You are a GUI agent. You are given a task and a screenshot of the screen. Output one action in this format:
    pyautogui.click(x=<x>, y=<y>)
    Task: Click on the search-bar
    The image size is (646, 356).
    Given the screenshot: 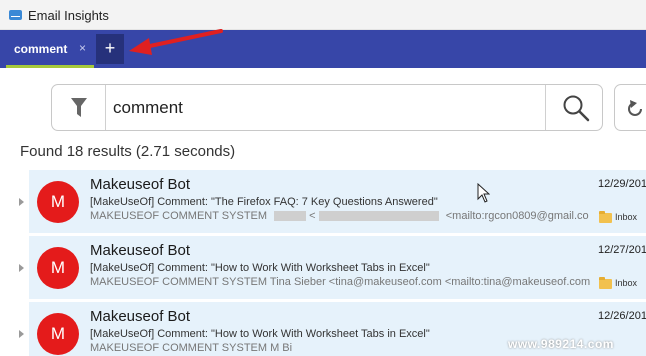 What is the action you would take?
    pyautogui.click(x=327, y=107)
    